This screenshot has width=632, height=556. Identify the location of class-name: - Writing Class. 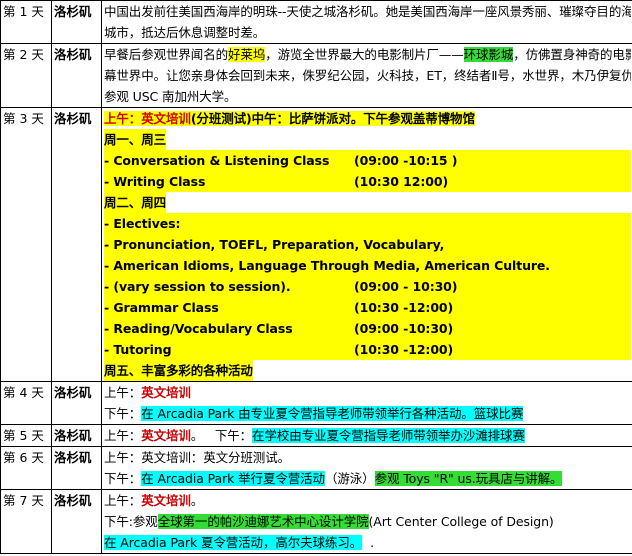
(155, 181).